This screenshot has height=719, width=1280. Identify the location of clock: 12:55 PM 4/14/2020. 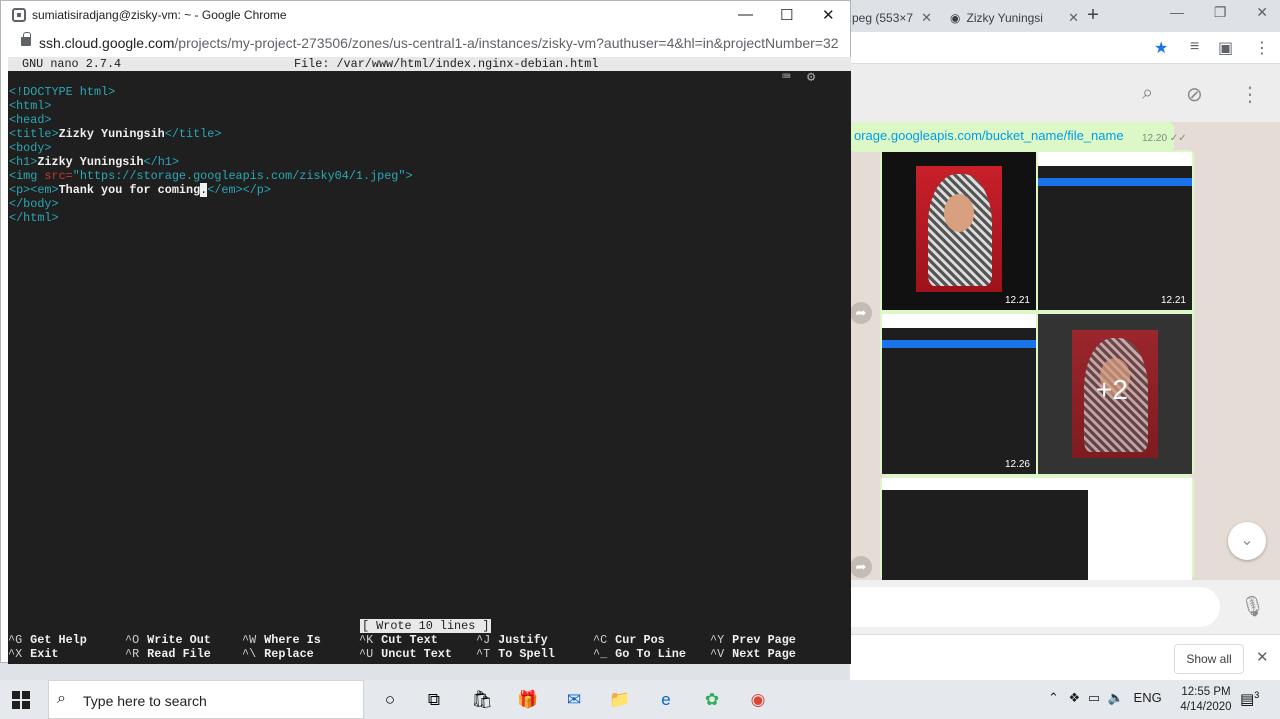
(1206, 700).